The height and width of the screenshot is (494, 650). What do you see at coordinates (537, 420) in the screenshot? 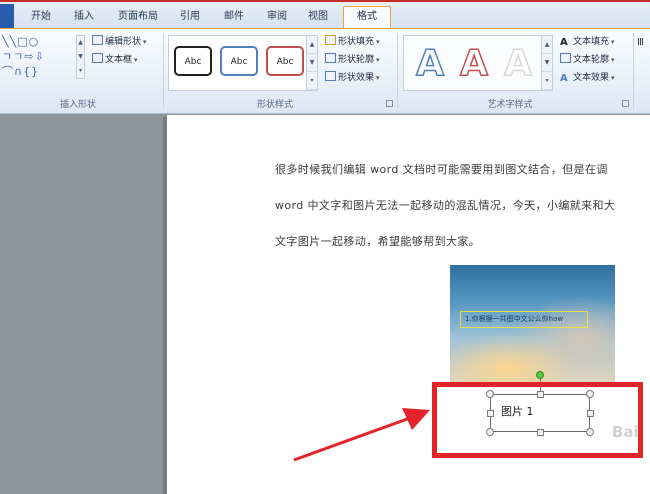
I see `annotation-highlight-box` at bounding box center [537, 420].